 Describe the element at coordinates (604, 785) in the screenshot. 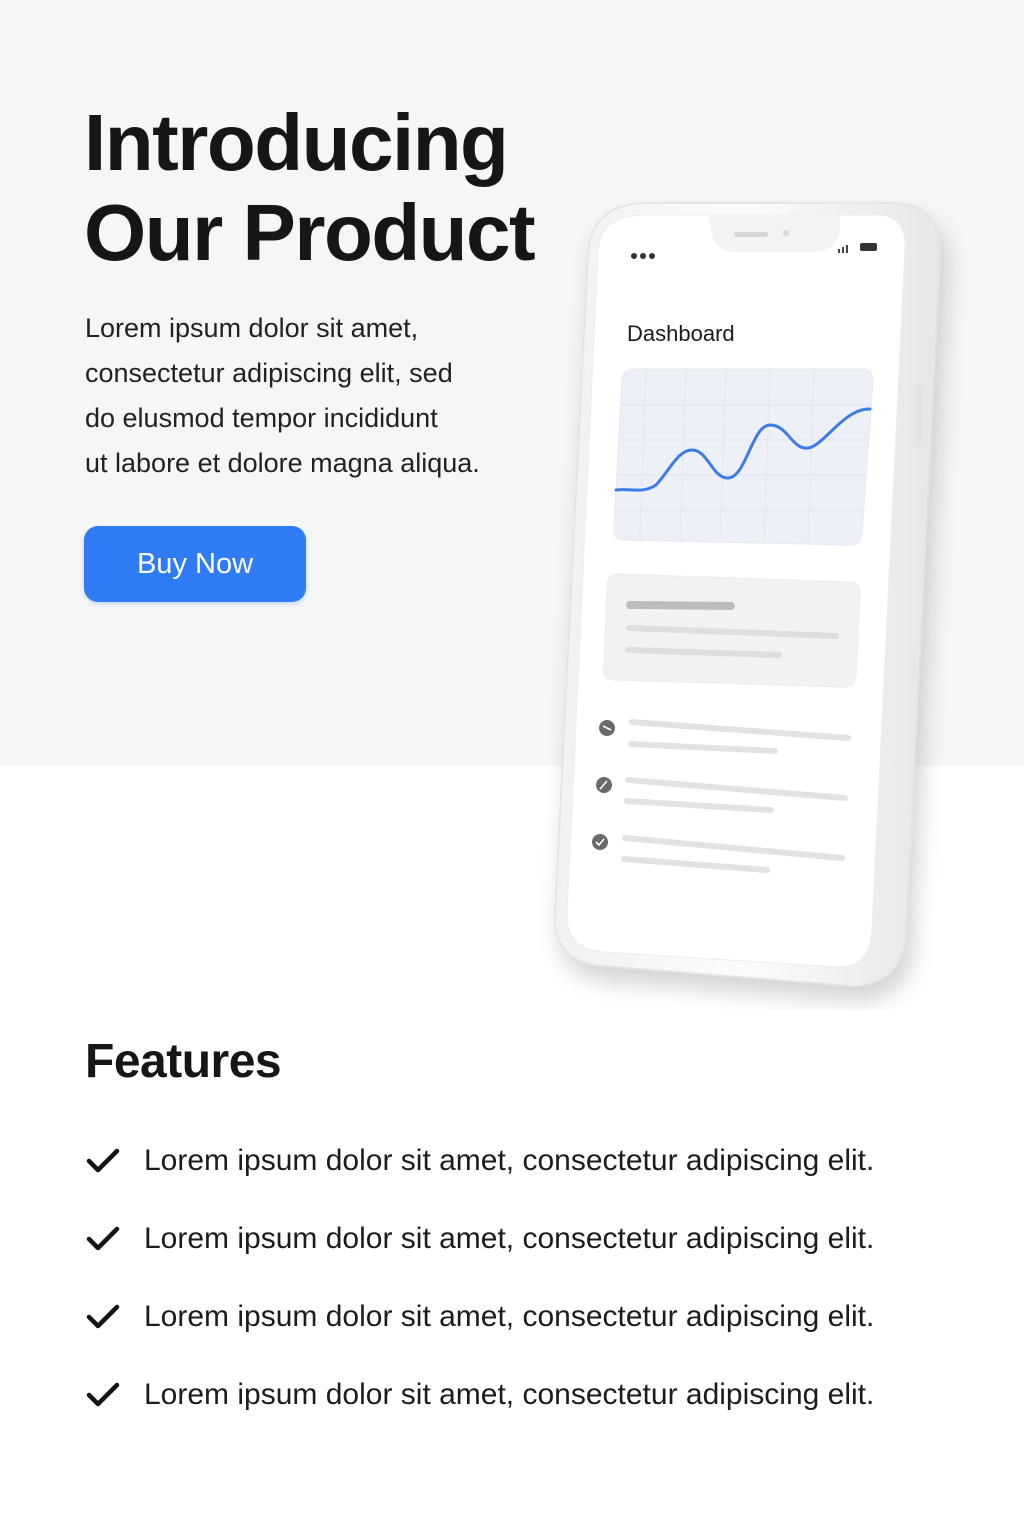

I see `edit-circle-icon` at that location.